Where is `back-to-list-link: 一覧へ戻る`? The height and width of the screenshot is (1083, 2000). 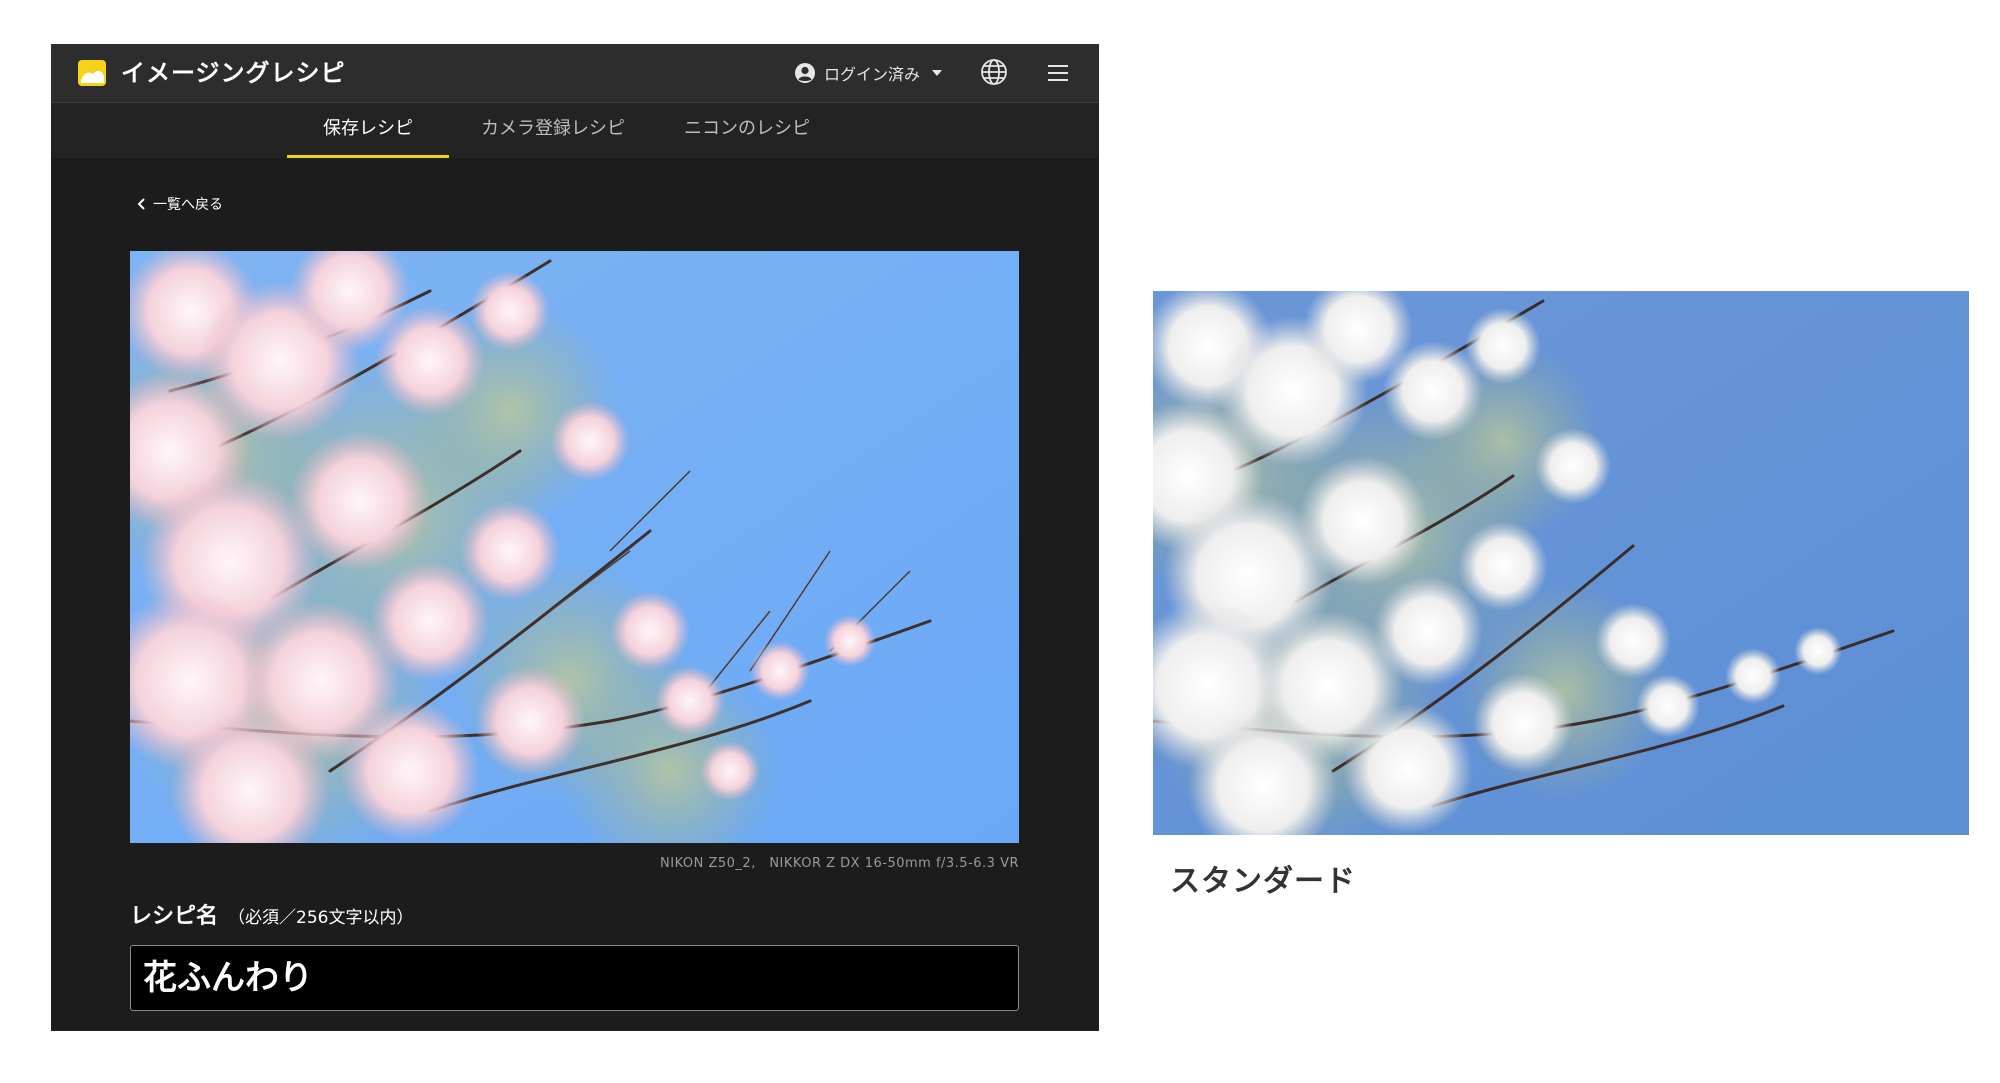
back-to-list-link: 一覧へ戻る is located at coordinates (179, 204).